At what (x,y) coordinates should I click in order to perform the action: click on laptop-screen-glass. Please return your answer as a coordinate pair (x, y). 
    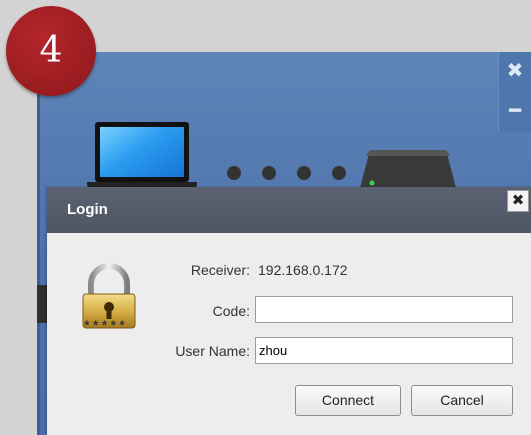
    Looking at the image, I should click on (142, 152).